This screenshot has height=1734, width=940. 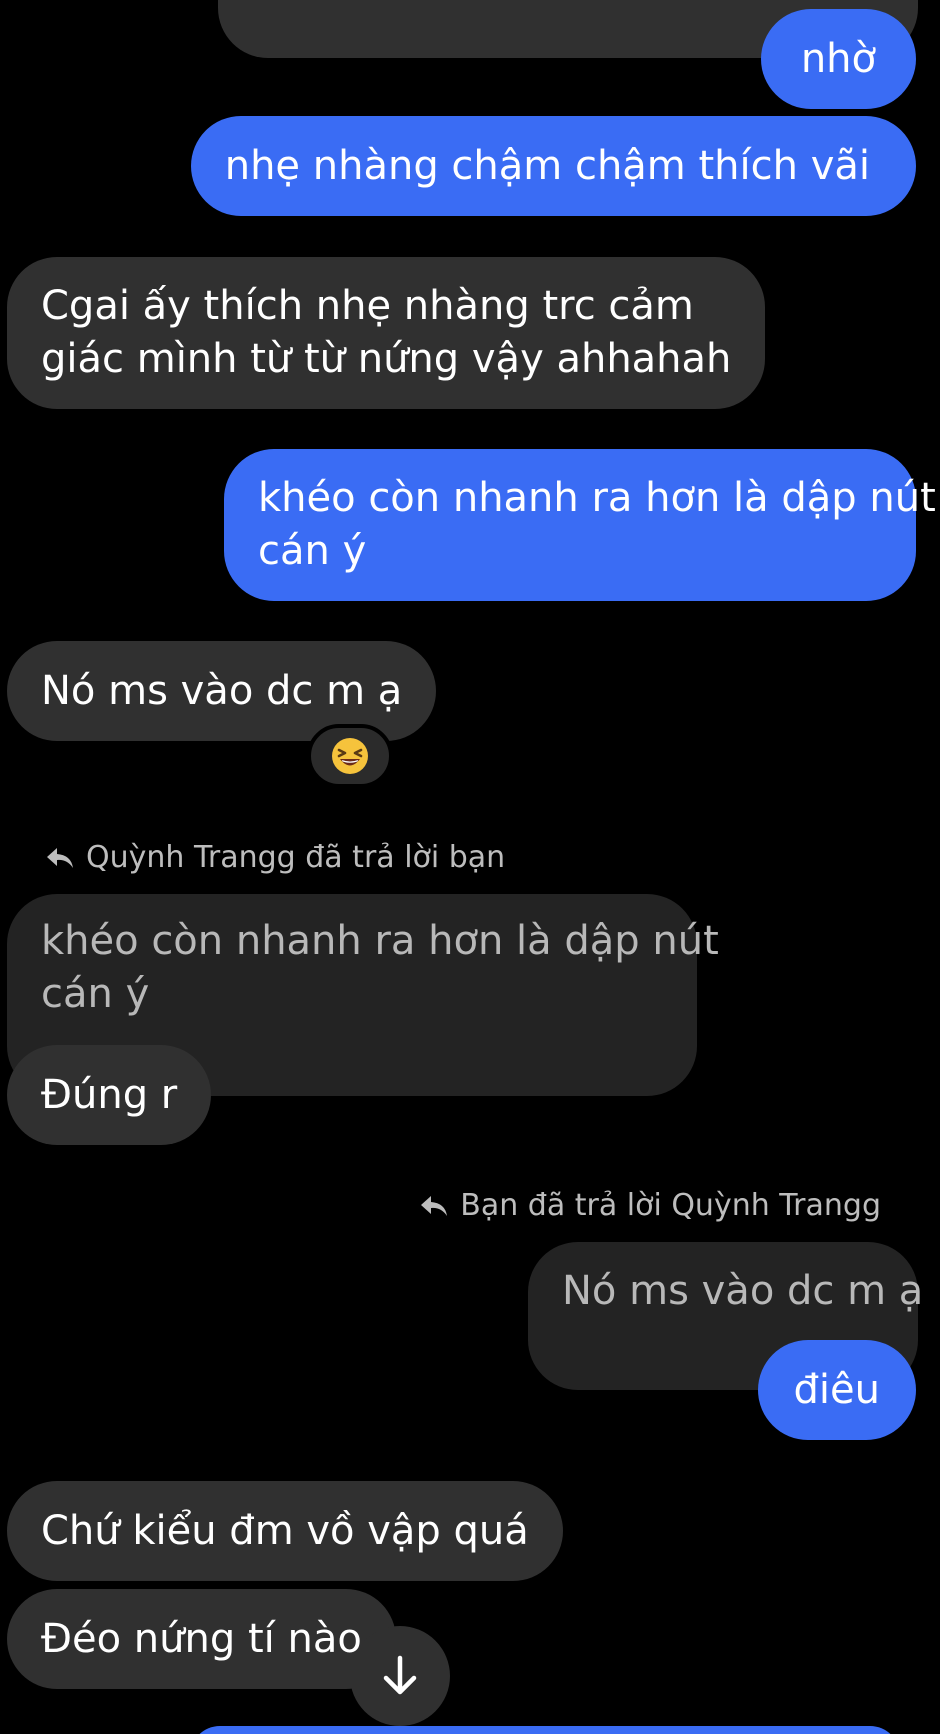 What do you see at coordinates (201, 1639) in the screenshot?
I see `message-bubble-received: Đéo nứng tí nào` at bounding box center [201, 1639].